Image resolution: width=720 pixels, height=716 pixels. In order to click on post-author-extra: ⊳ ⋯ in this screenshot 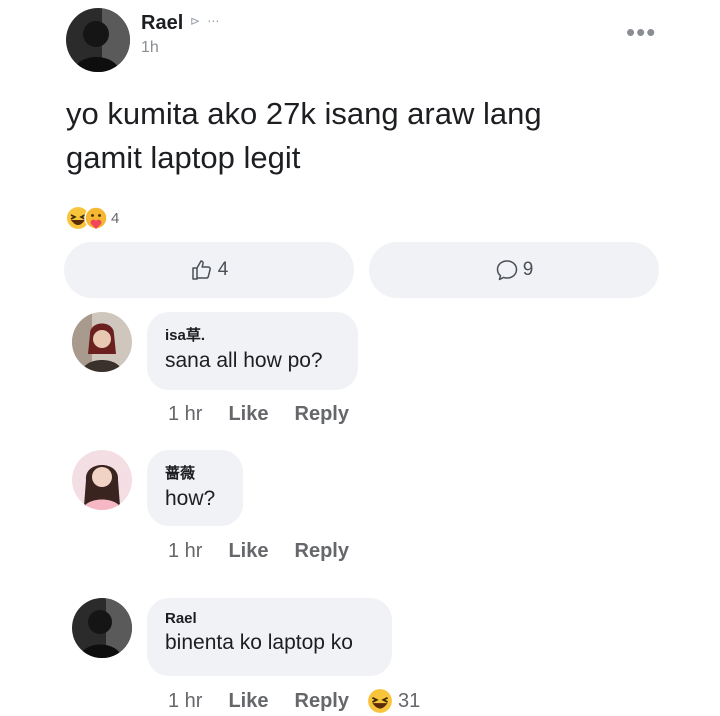, I will do `click(206, 21)`.